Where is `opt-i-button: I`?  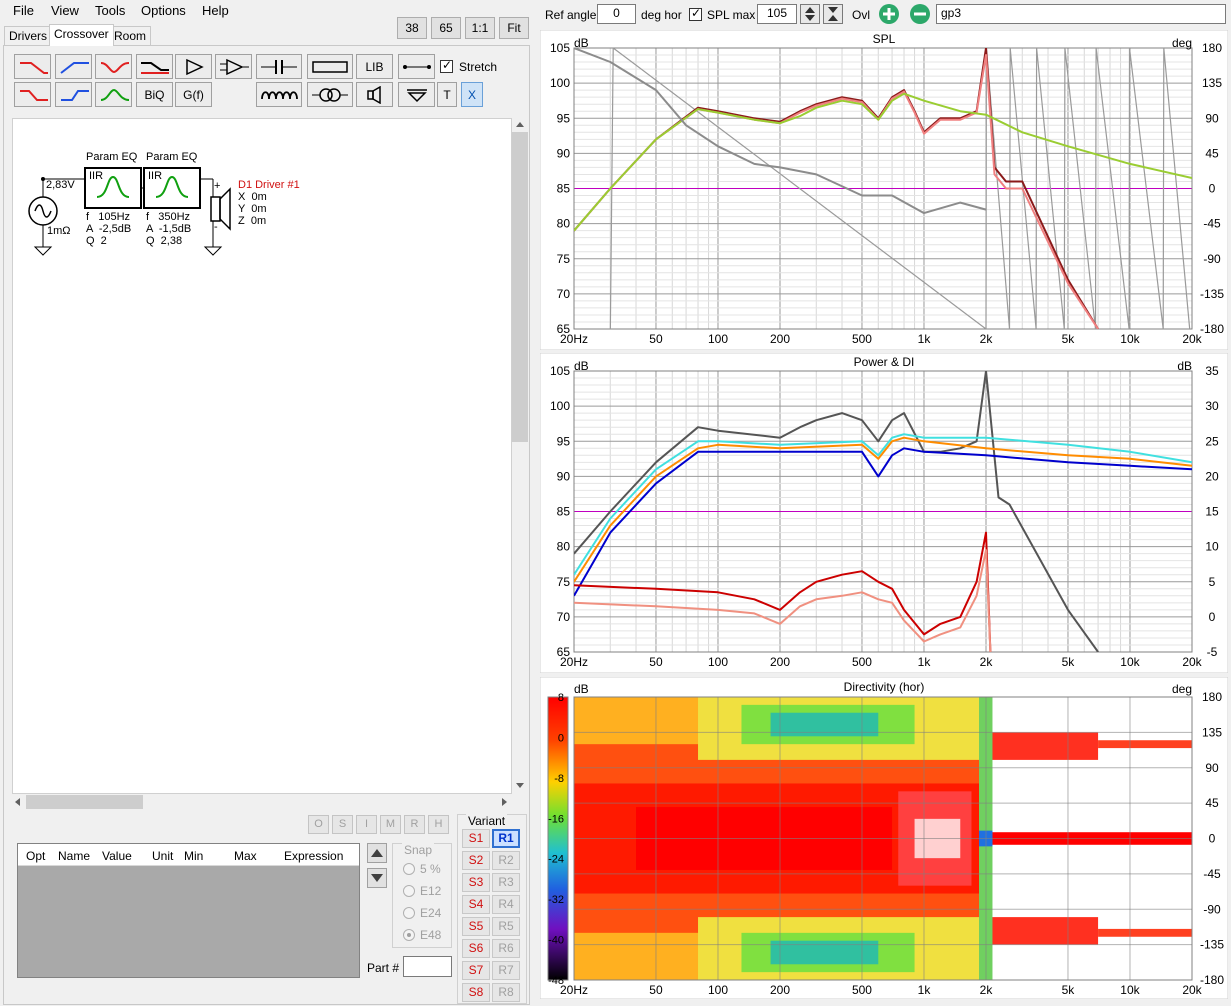
opt-i-button: I is located at coordinates (366, 824).